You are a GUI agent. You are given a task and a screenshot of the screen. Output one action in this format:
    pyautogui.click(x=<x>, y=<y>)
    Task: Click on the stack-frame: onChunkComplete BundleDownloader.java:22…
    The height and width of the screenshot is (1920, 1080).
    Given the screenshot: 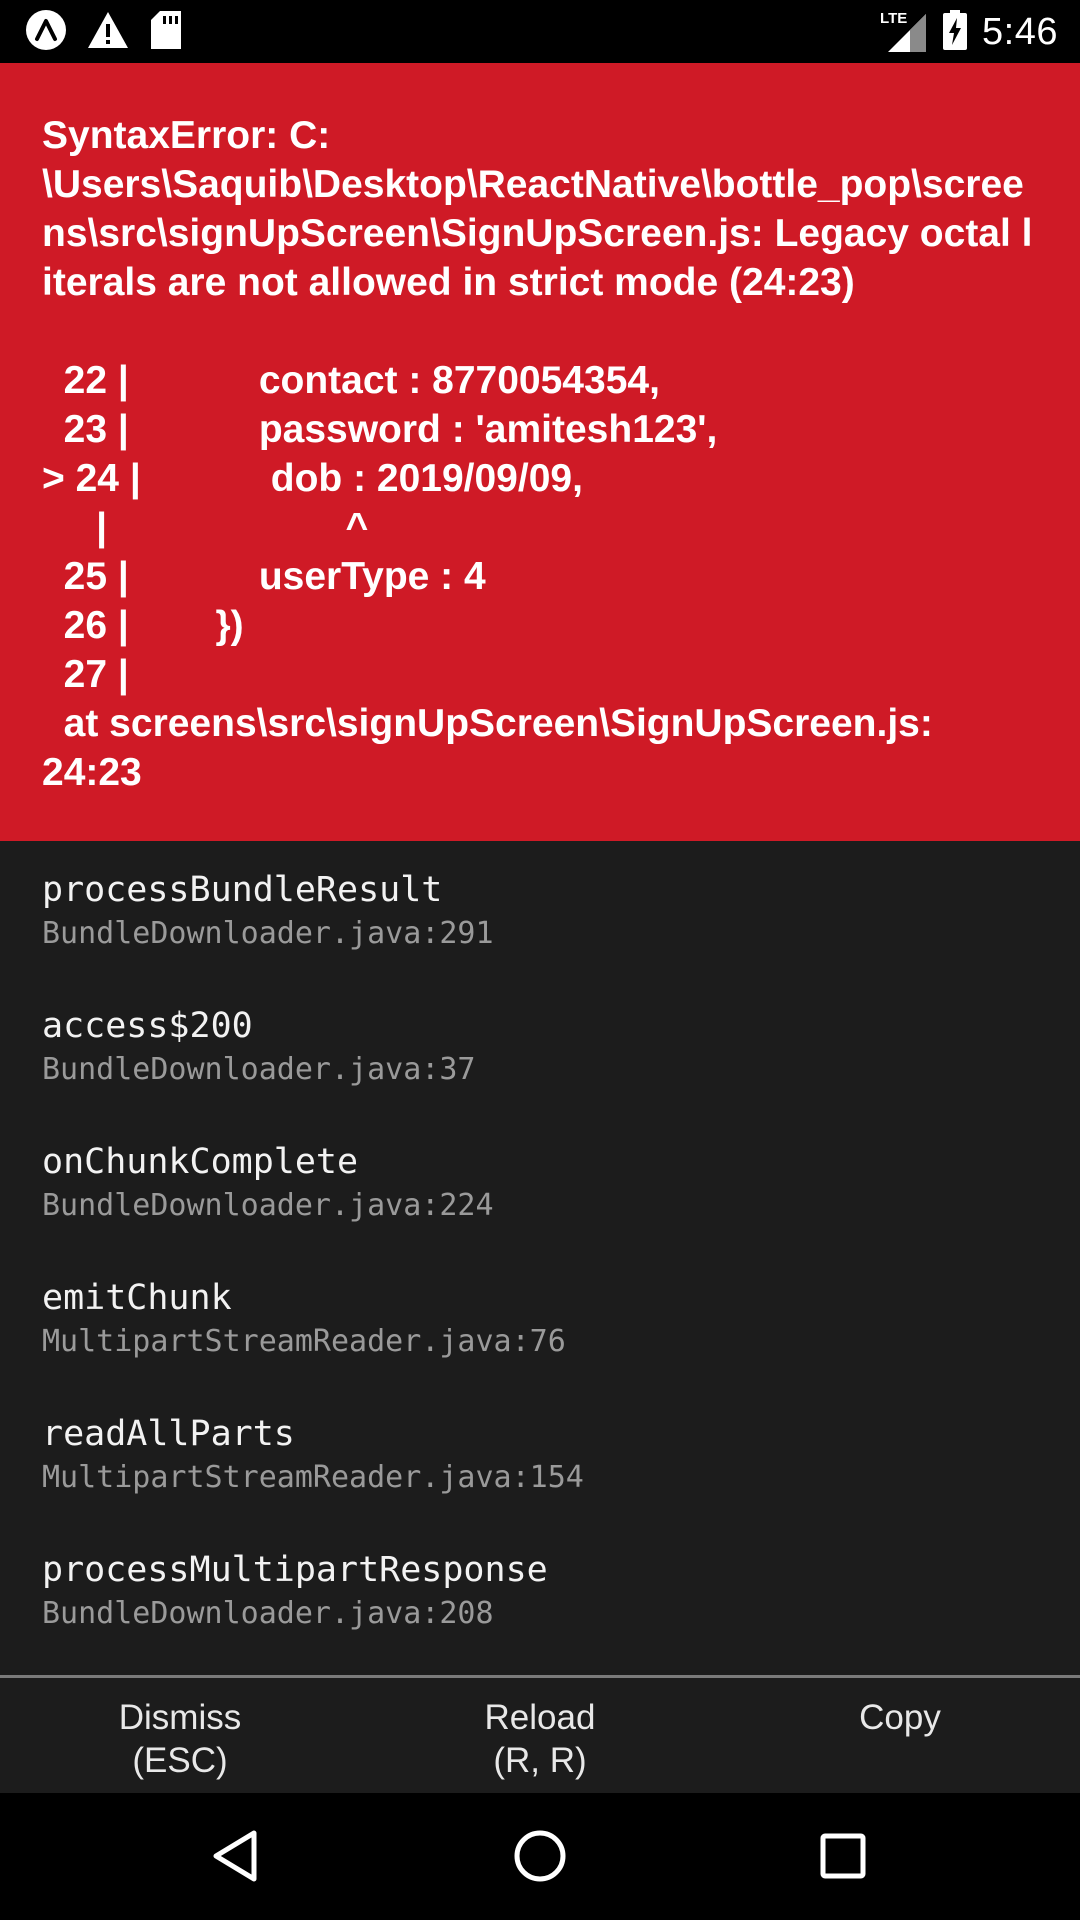 What is the action you would take?
    pyautogui.click(x=540, y=1207)
    